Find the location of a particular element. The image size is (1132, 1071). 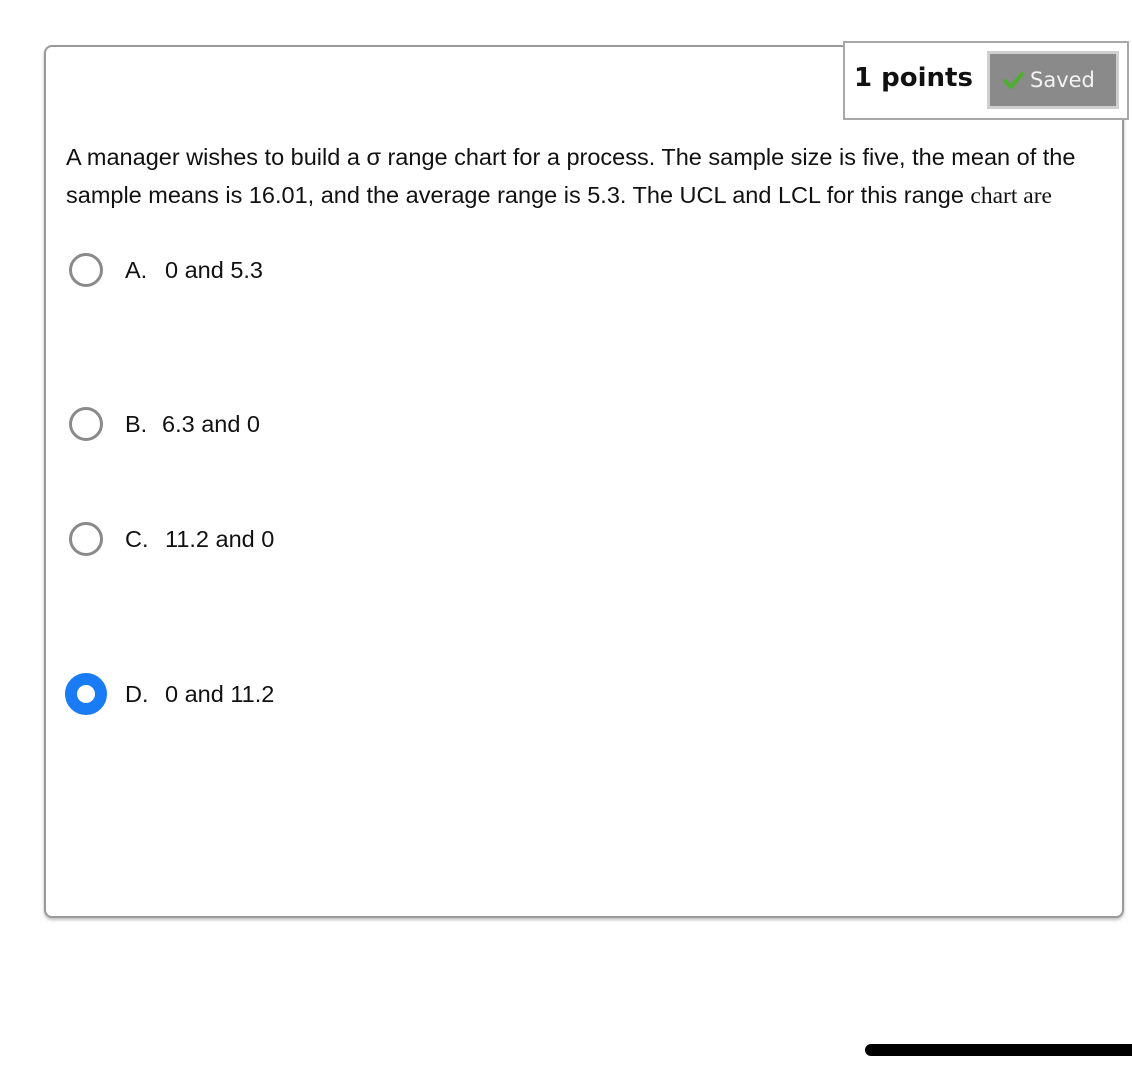

points-label: 1 points is located at coordinates (913, 78).